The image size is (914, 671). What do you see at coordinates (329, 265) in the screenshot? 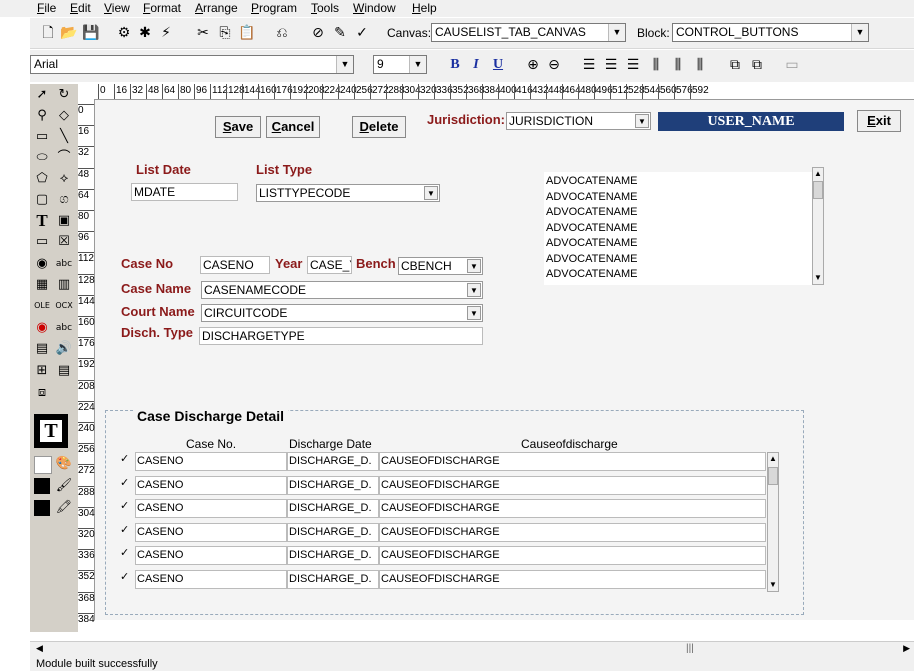
I see `year-field: CASE_Y` at bounding box center [329, 265].